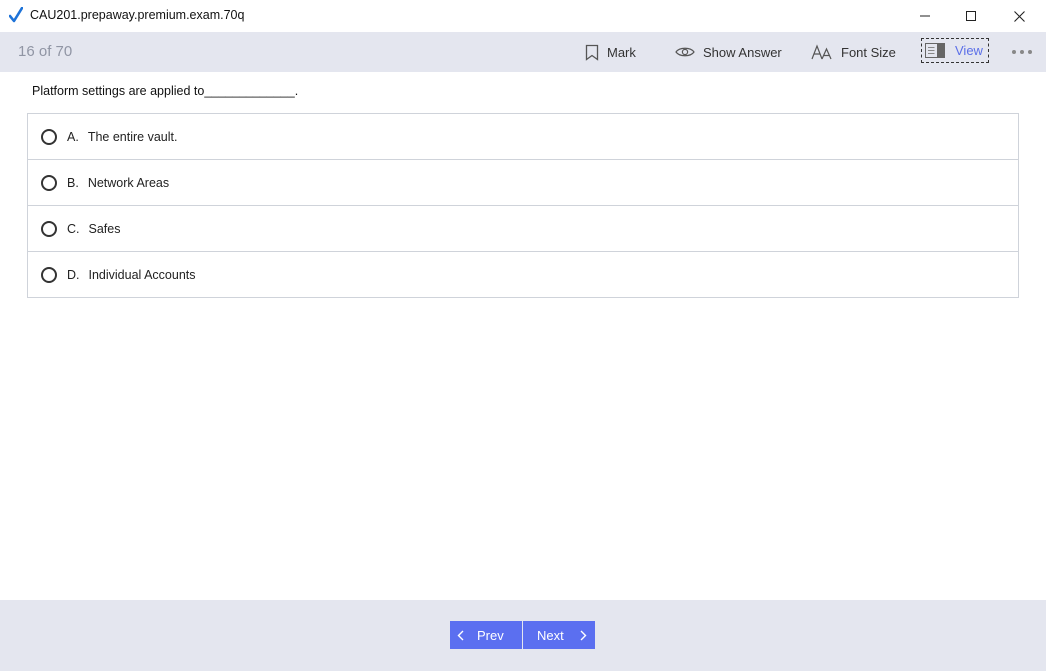 This screenshot has height=671, width=1046. Describe the element at coordinates (523, 136) in the screenshot. I see `option-a: A. The entire vault.` at that location.